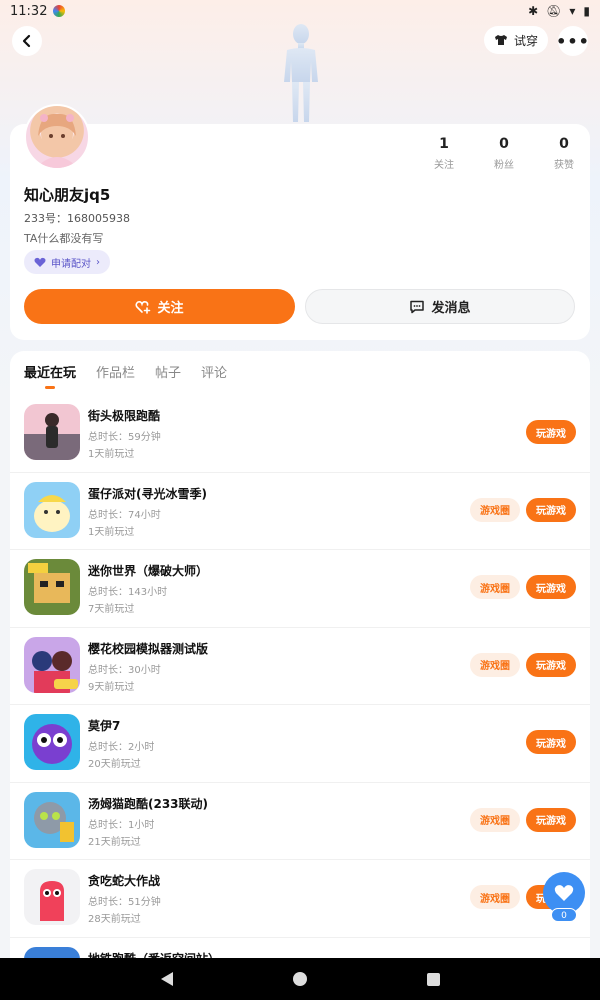  I want to click on nav-recents-icon, so click(433, 979).